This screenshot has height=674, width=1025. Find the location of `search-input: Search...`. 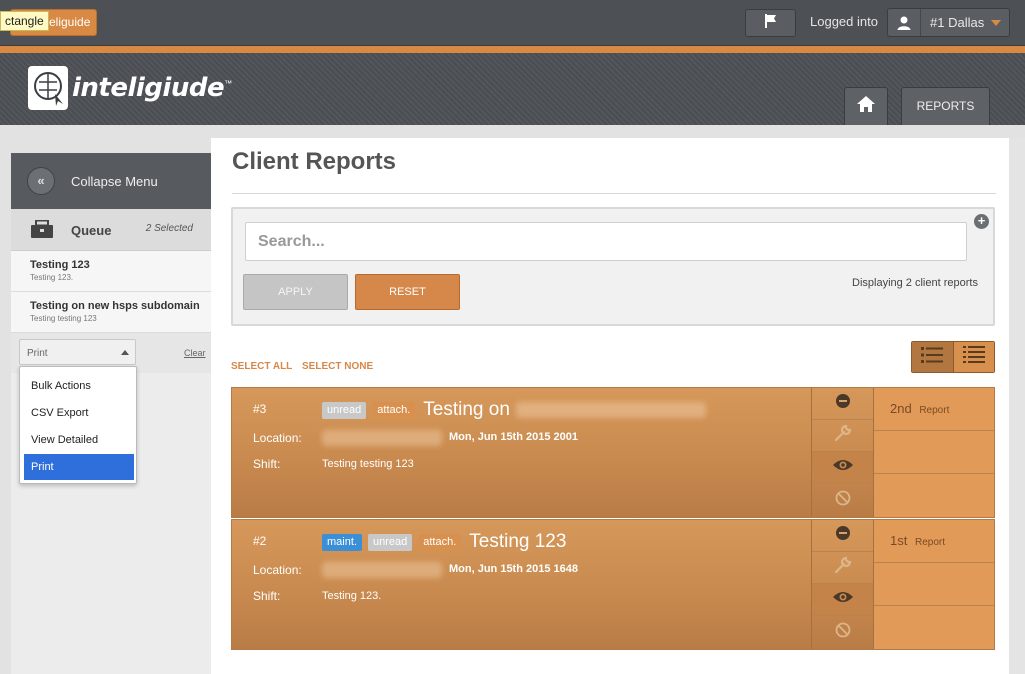

search-input: Search... is located at coordinates (606, 241).